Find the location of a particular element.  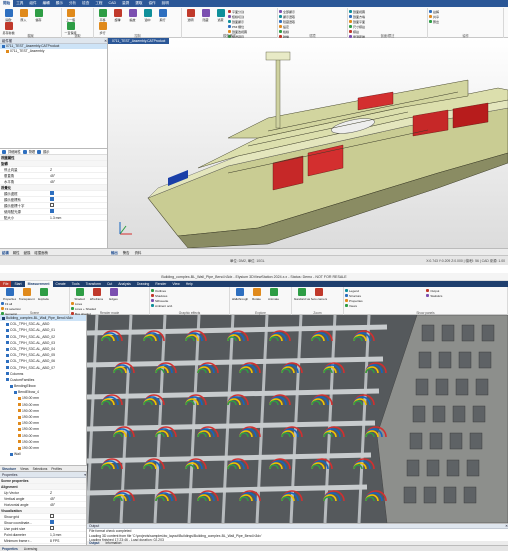

tree-item: Wall is located at coordinates (43, 454).